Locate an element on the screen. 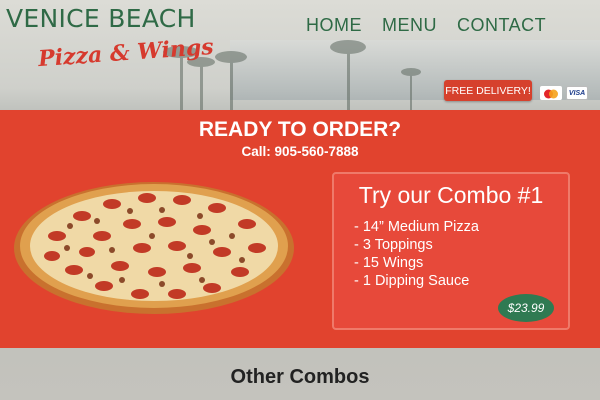  combo-item: - 1 Dipping Sauce is located at coordinates (412, 281).